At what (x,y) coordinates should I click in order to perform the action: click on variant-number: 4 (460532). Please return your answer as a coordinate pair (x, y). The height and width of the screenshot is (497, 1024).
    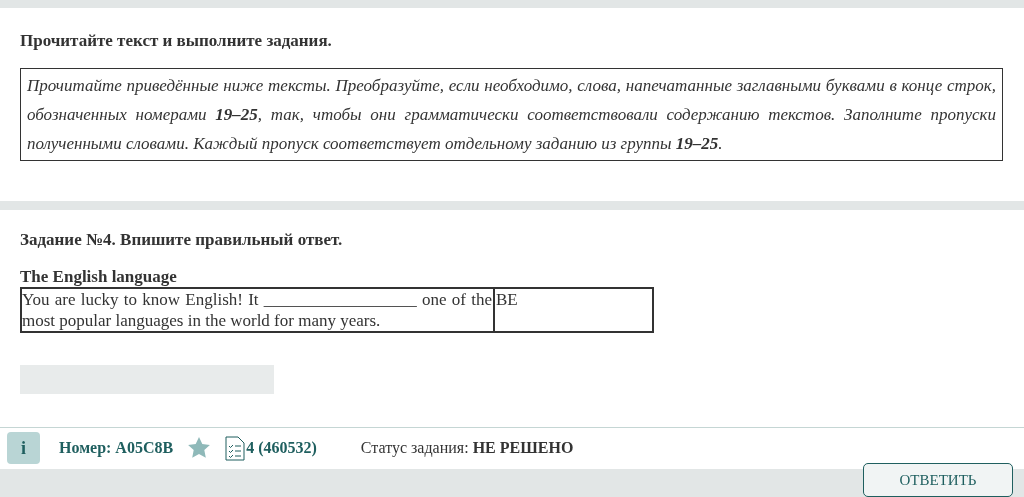
    Looking at the image, I should click on (281, 448).